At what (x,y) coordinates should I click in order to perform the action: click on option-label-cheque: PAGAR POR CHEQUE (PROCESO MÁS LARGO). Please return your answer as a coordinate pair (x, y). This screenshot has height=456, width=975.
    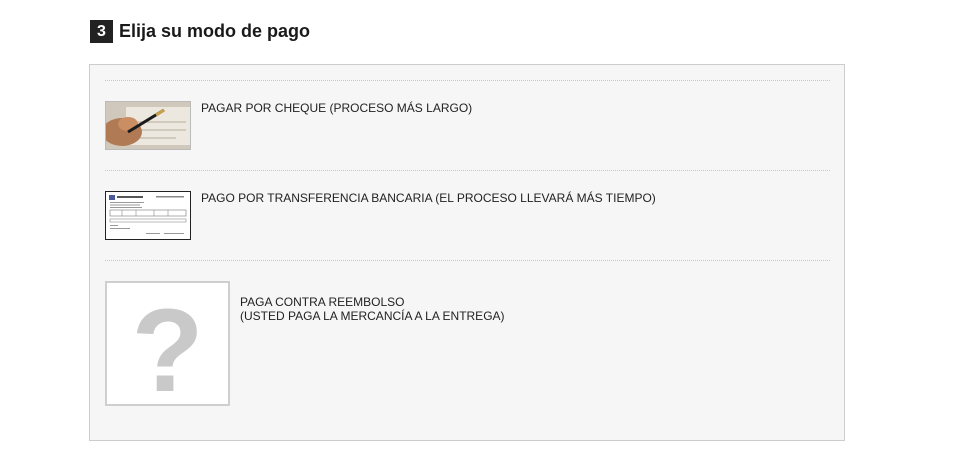
    Looking at the image, I should click on (336, 108).